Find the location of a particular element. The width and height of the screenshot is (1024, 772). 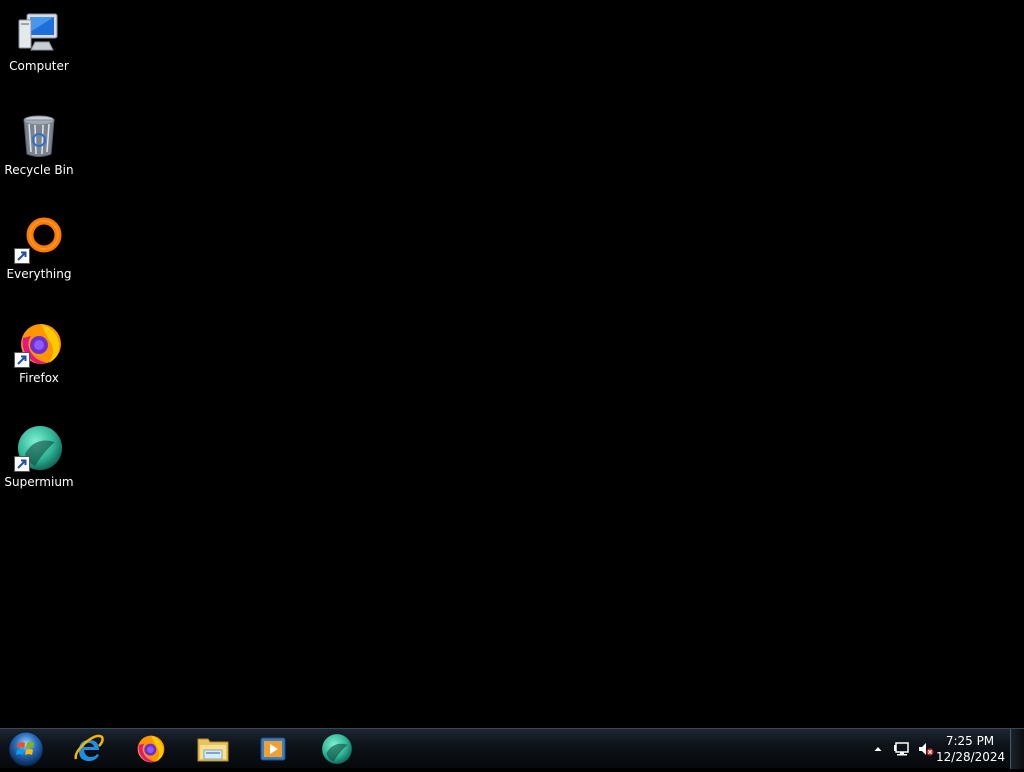

taskbar-supermium is located at coordinates (337, 749).